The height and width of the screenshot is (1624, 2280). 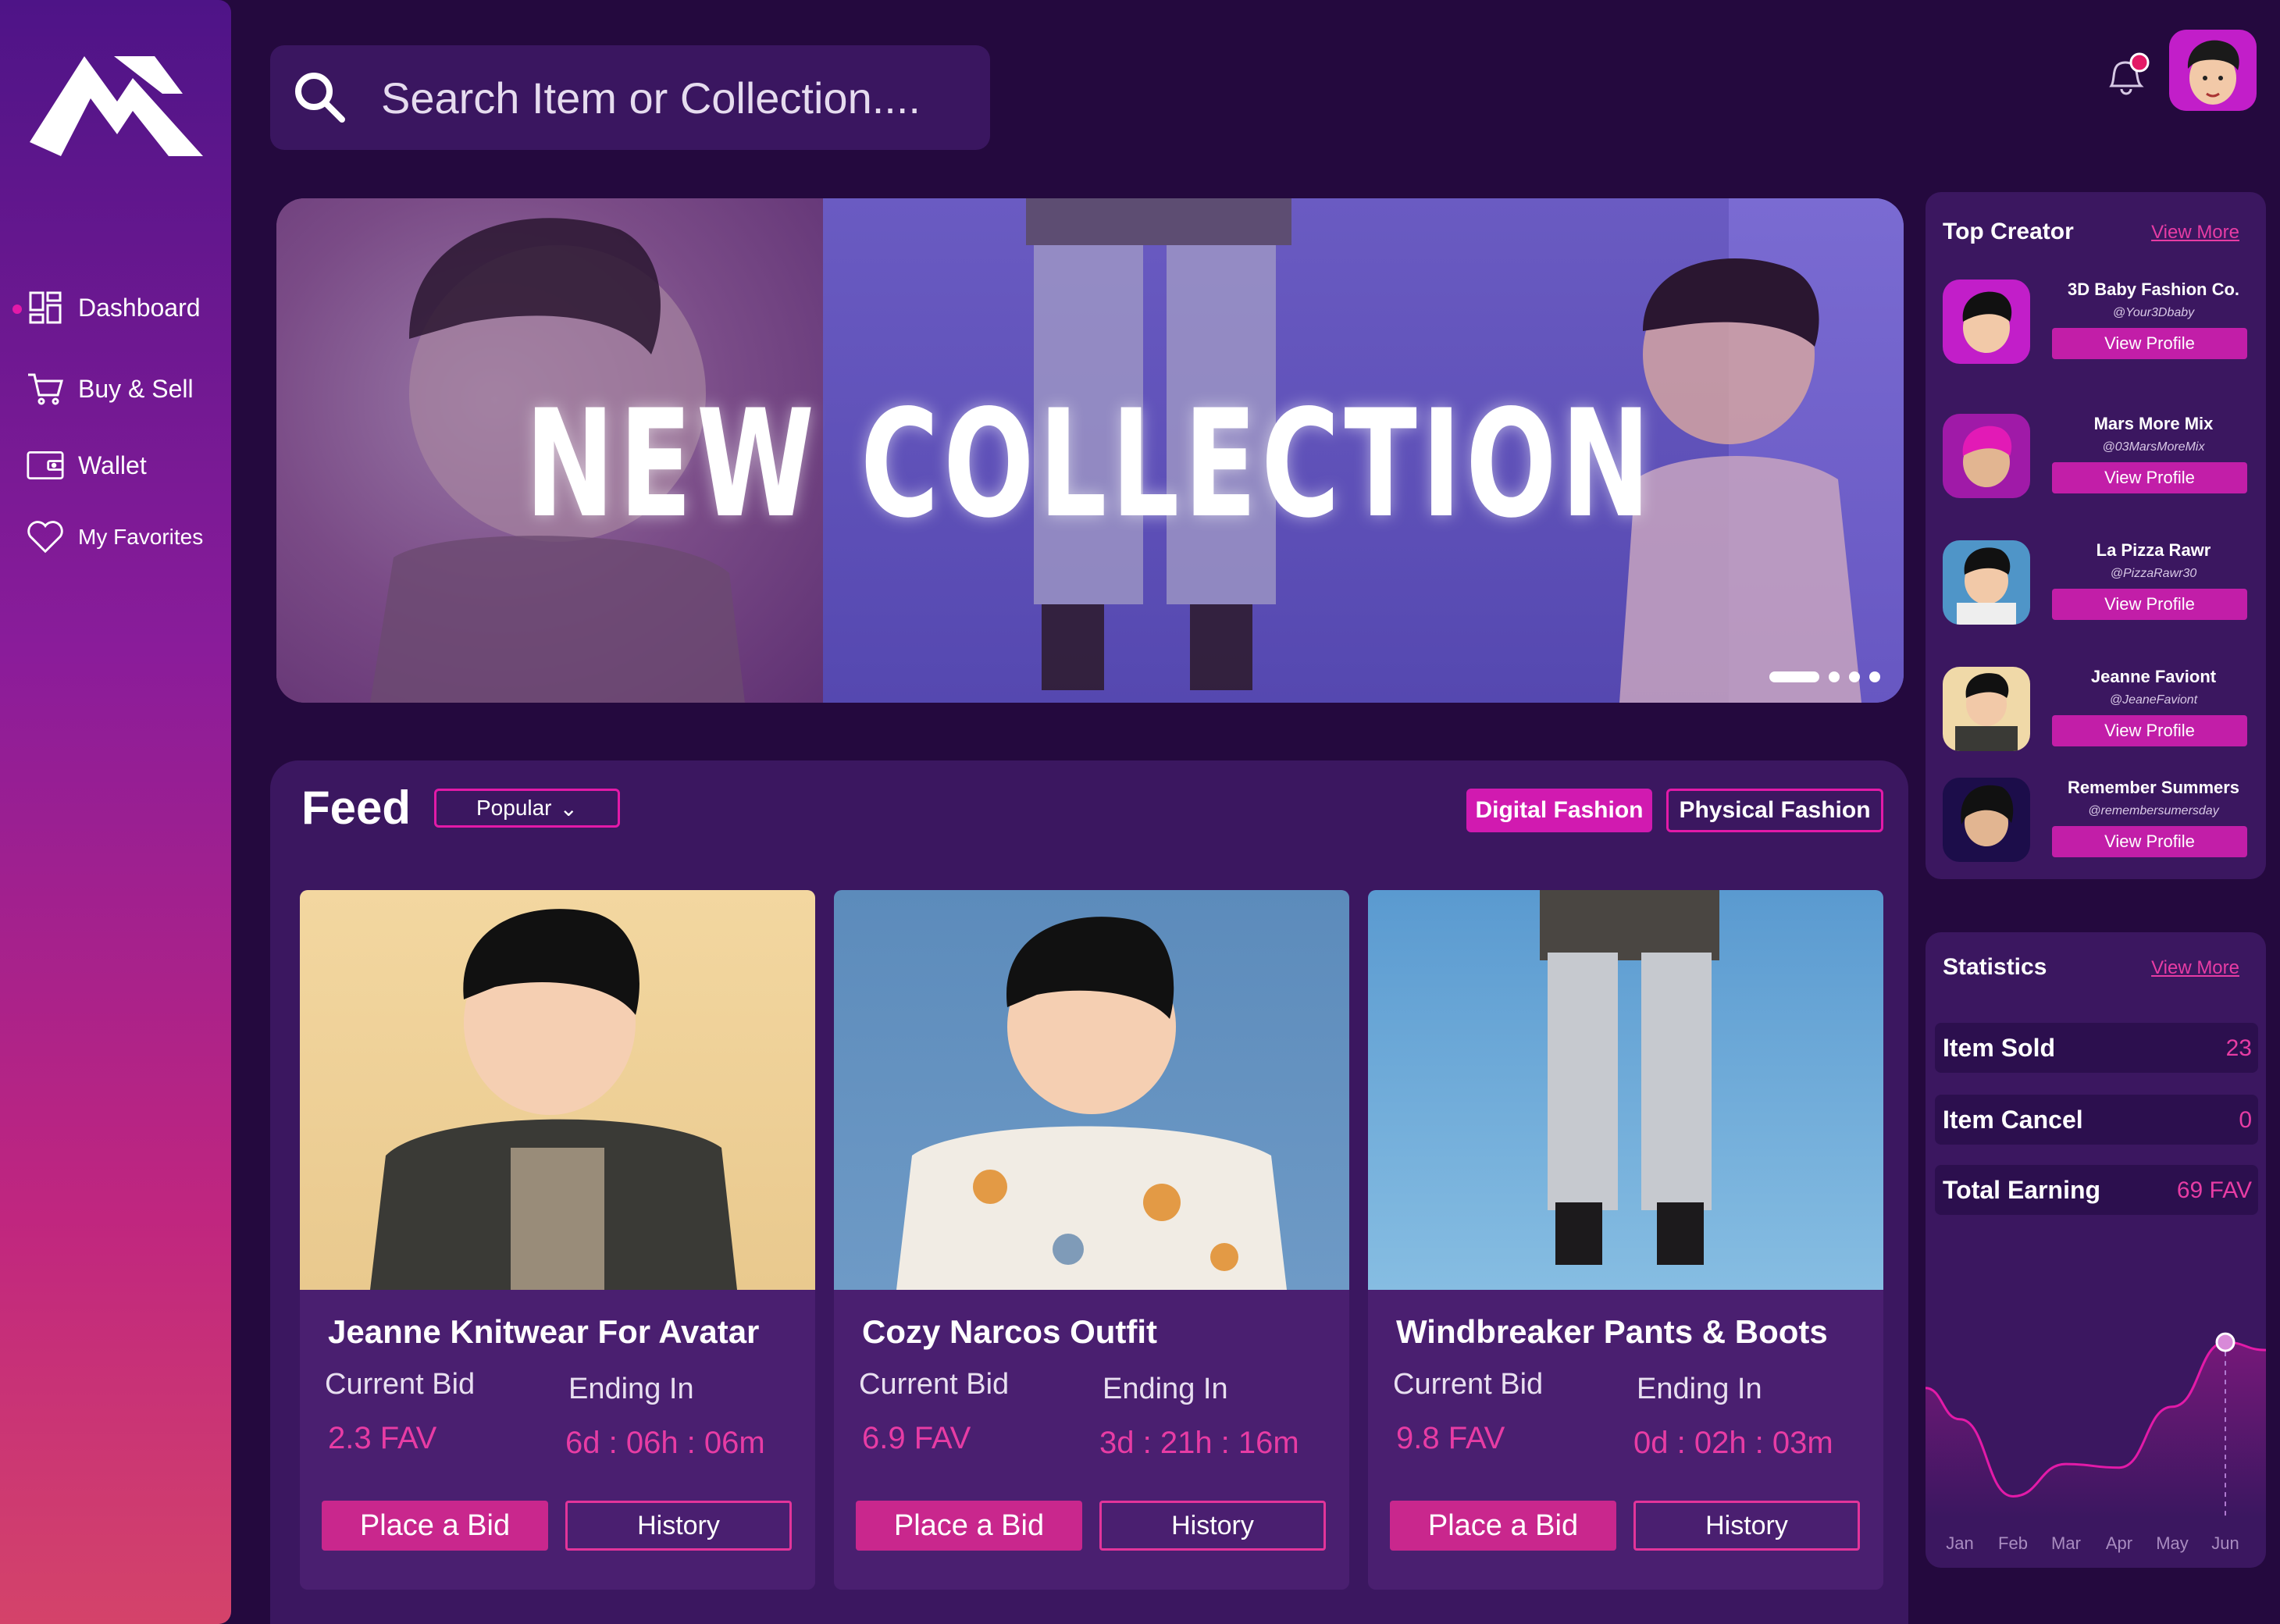 I want to click on sidebar-item-label: My Favorites, so click(x=141, y=537).